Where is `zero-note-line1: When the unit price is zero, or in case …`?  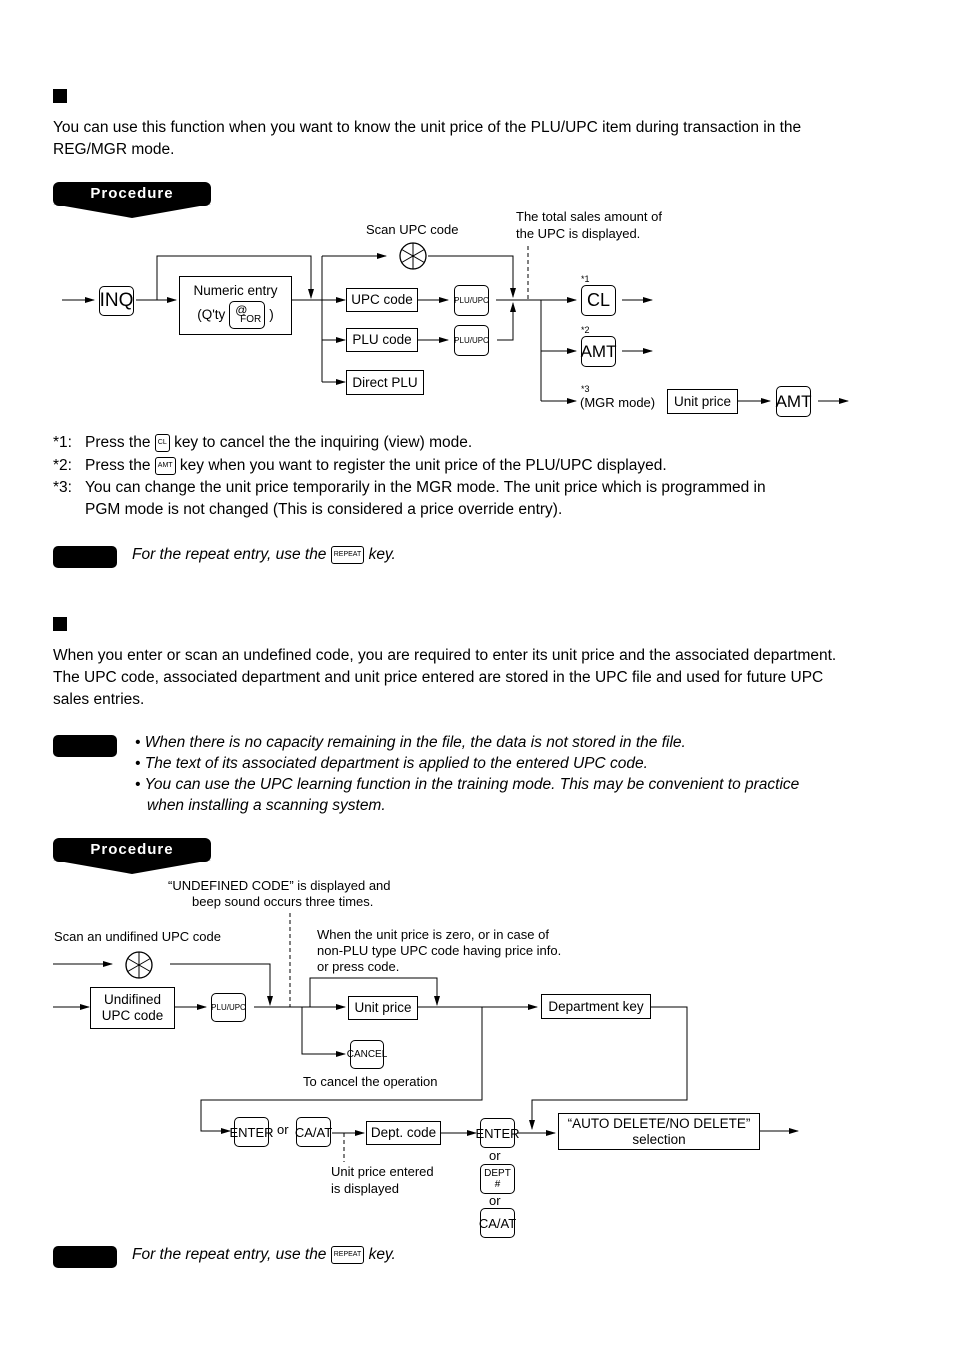 zero-note-line1: When the unit price is zero, or in case … is located at coordinates (433, 934).